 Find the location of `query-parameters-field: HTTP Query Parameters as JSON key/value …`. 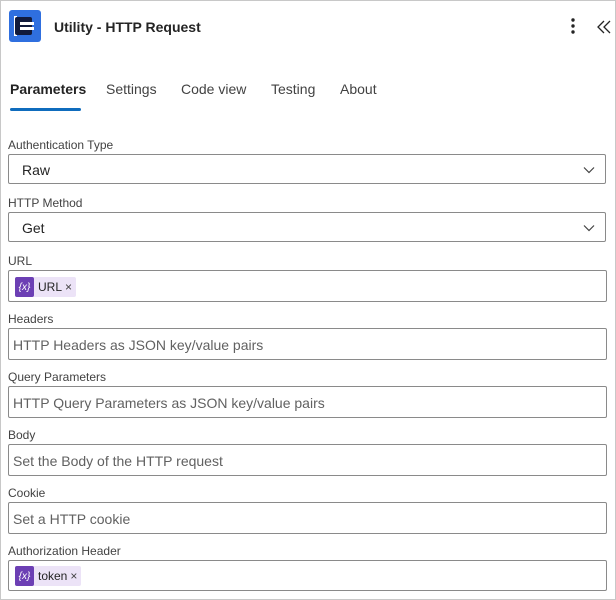

query-parameters-field: HTTP Query Parameters as JSON key/value … is located at coordinates (307, 402).